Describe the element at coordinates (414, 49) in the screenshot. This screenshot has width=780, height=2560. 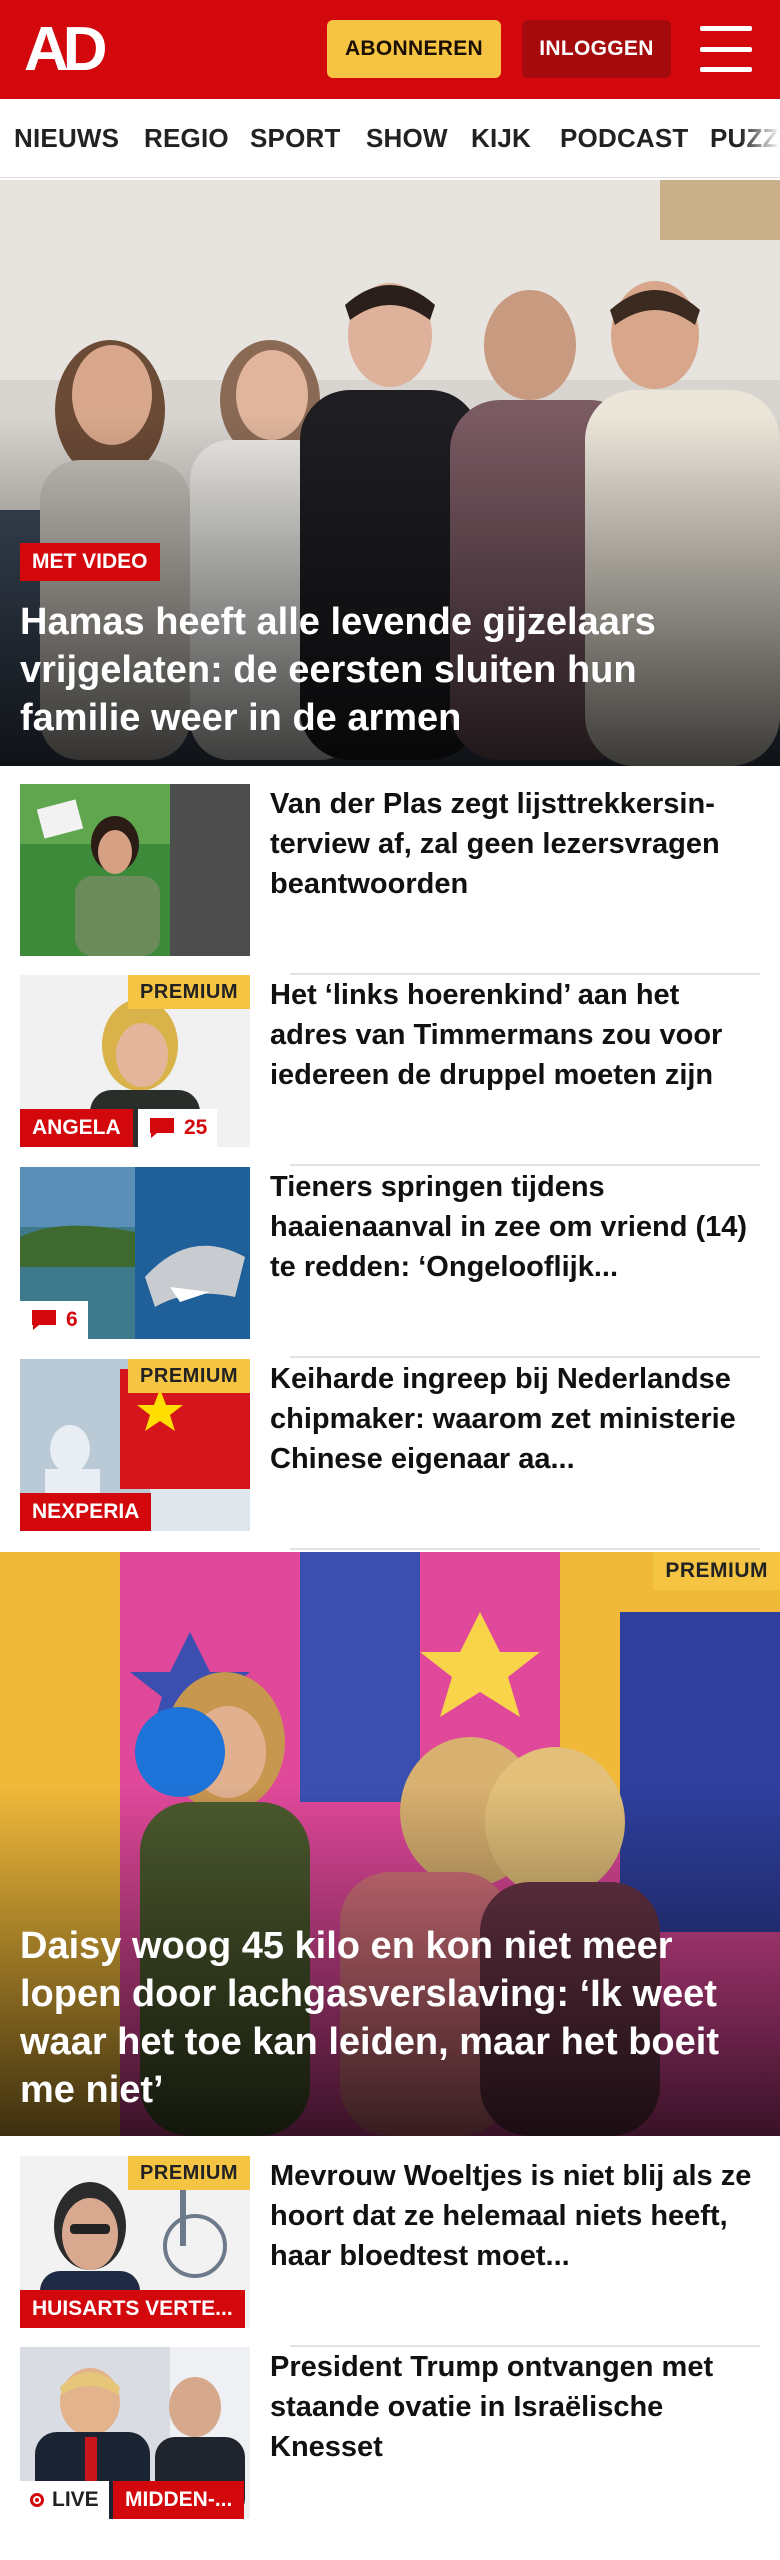
I see `subscribe-button: ABONNEREN` at that location.